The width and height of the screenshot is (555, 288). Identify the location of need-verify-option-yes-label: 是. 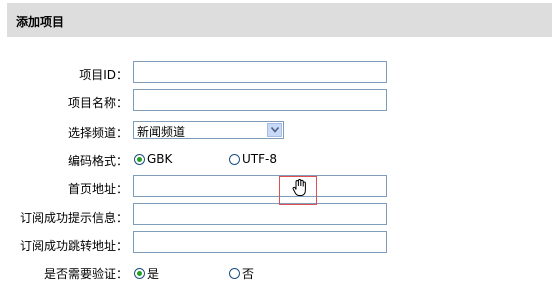
(153, 274).